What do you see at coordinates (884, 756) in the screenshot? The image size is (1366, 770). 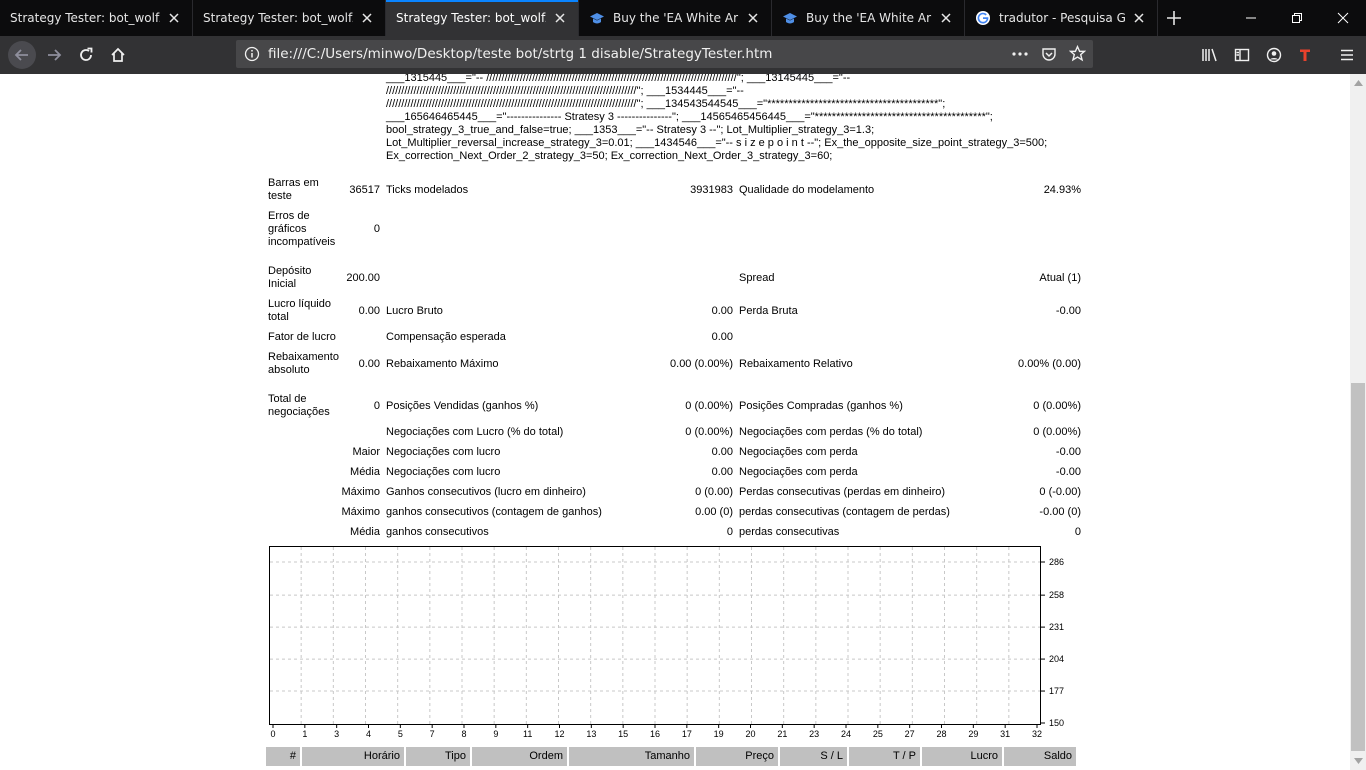 I see `col-header-tp: T / P` at bounding box center [884, 756].